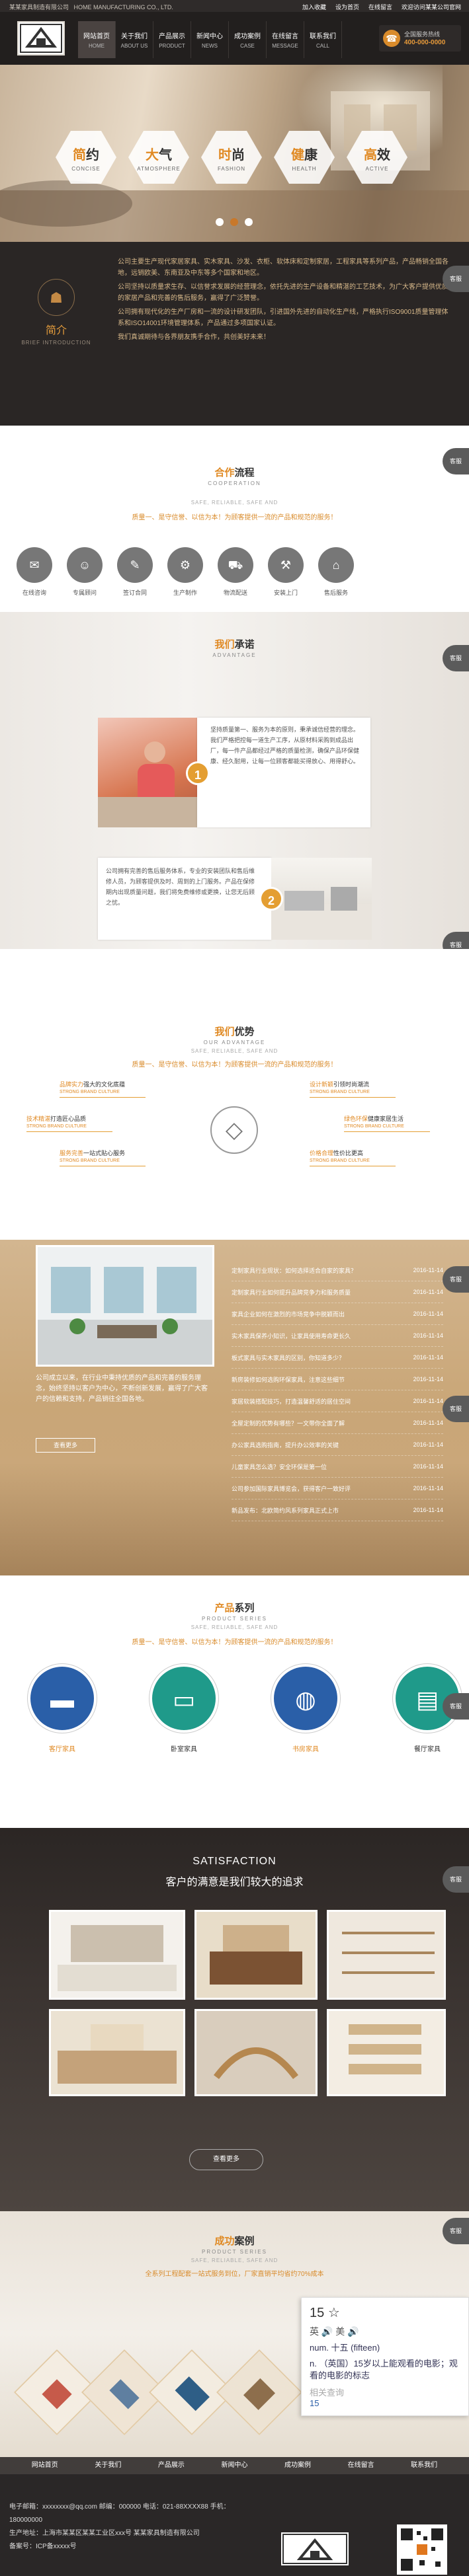 The height and width of the screenshot is (2576, 469). What do you see at coordinates (123, 8) in the screenshot?
I see `company-en: HOME MANUFACTURING CO., LTD.` at bounding box center [123, 8].